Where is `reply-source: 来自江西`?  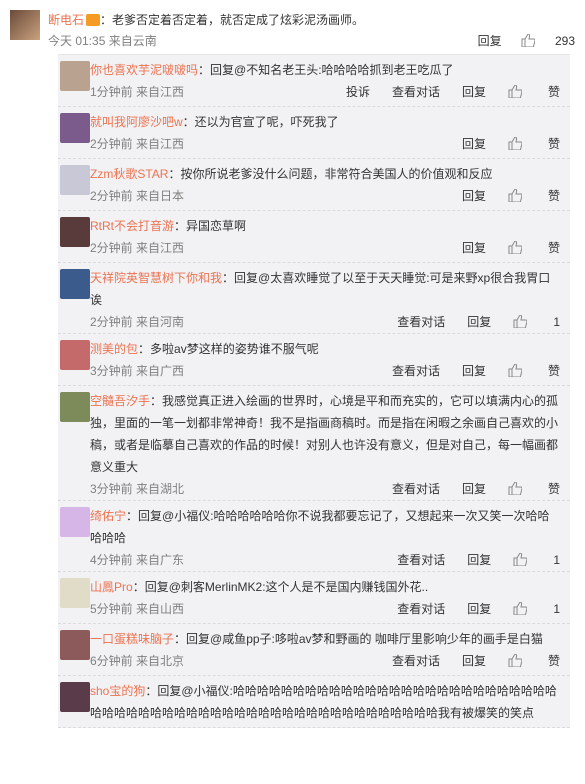
reply-source: 来自江西 is located at coordinates (160, 248).